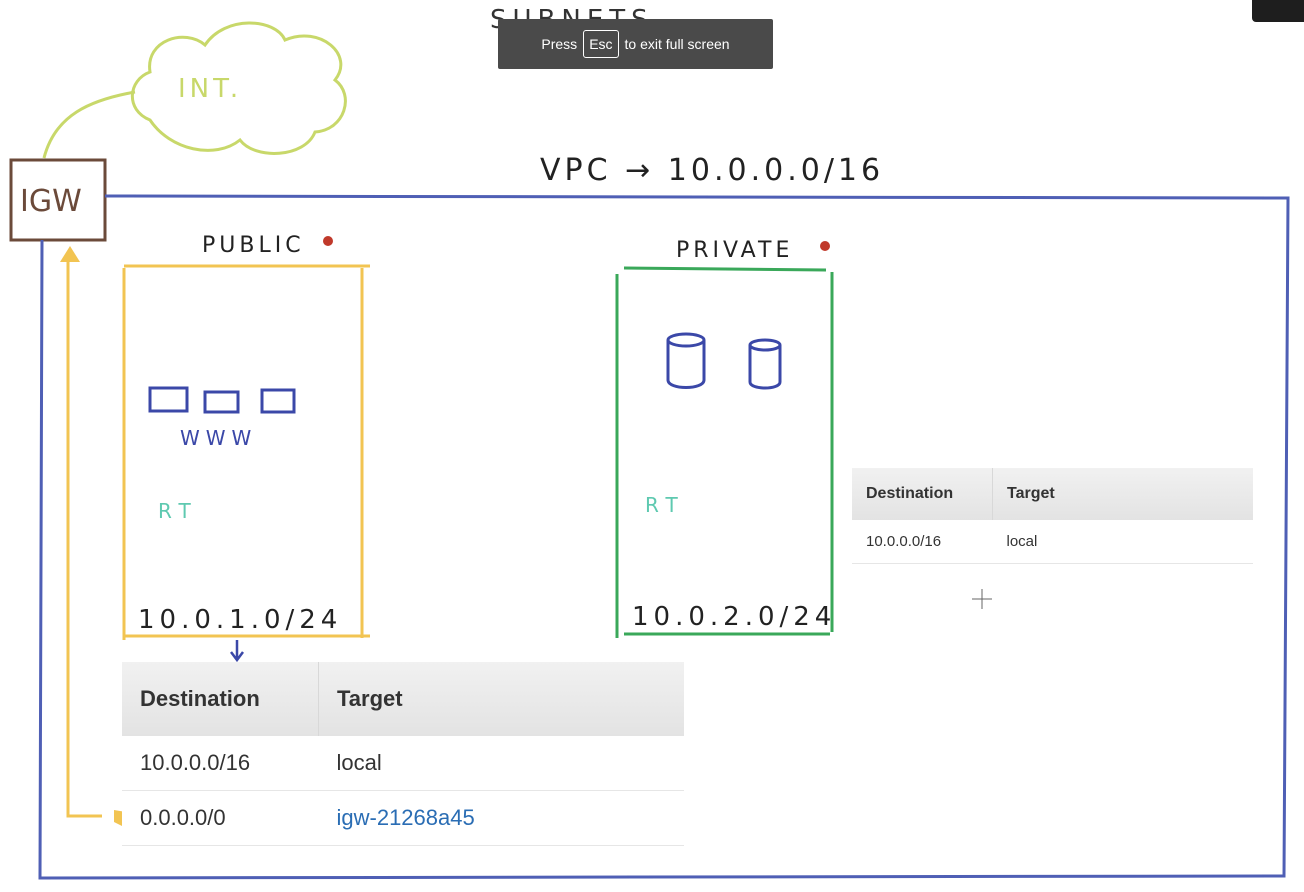  I want to click on private-subnet-cidr: 10.0.2.0/24, so click(734, 617).